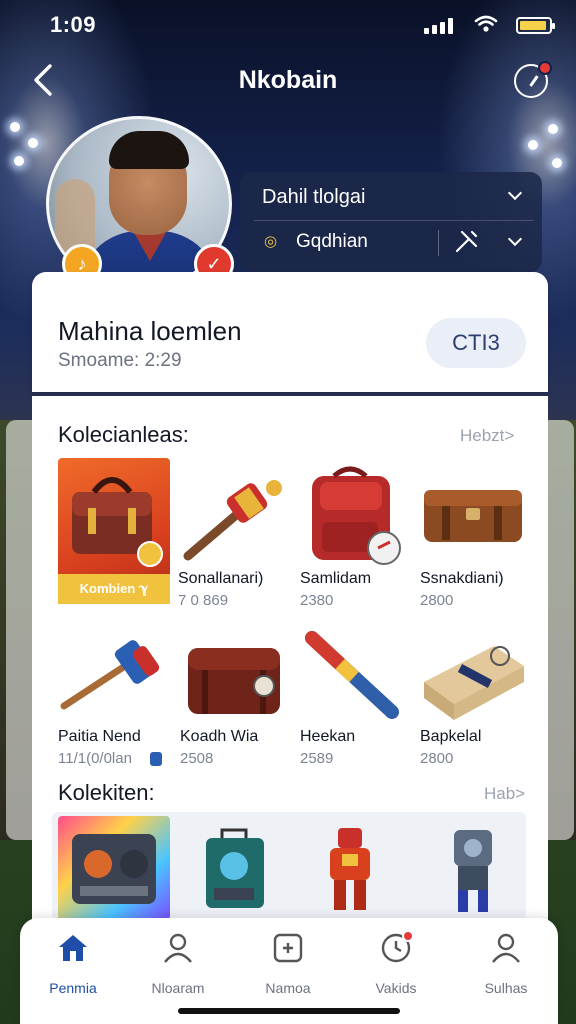 The width and height of the screenshot is (576, 1024). What do you see at coordinates (462, 578) in the screenshot?
I see `item-label: Ssnakdiani)` at bounding box center [462, 578].